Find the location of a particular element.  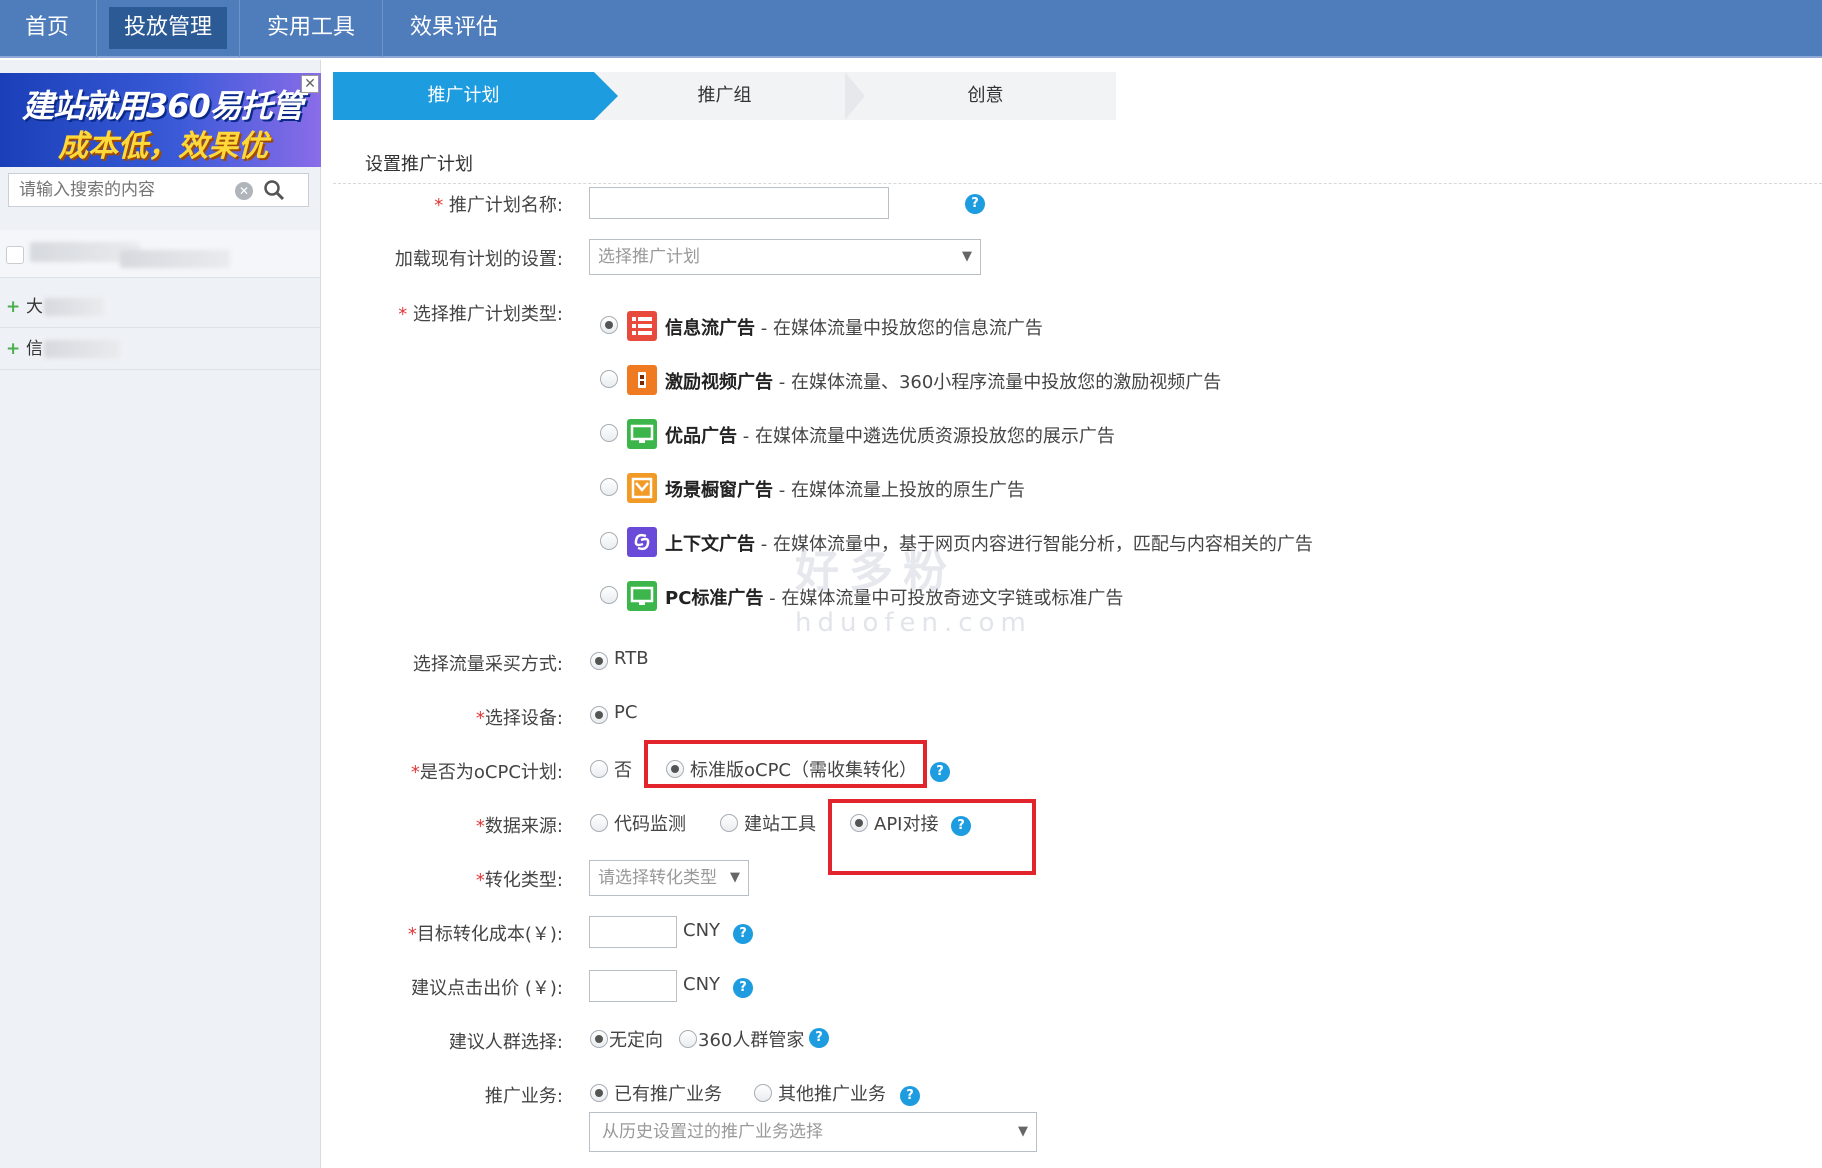

type-option-window: 场景橱窗广告 - 在媒体流量上投放的原生广告 is located at coordinates (845, 489).